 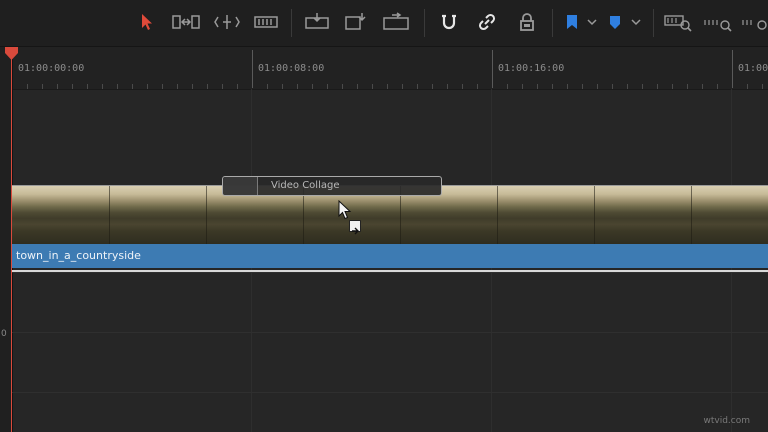 I want to click on timecode-label: 01:00:08:00, so click(x=291, y=68).